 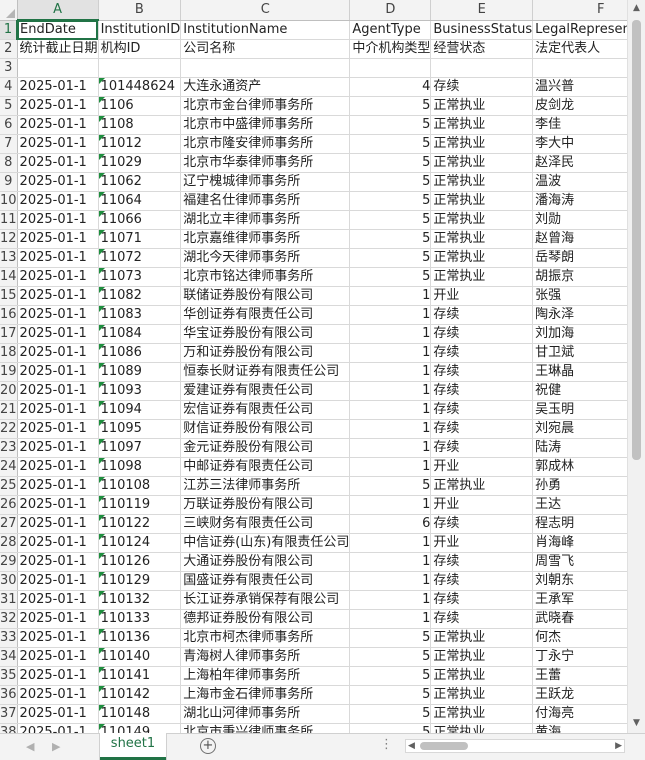 What do you see at coordinates (482, 296) in the screenshot?
I see `cell: 开业` at bounding box center [482, 296].